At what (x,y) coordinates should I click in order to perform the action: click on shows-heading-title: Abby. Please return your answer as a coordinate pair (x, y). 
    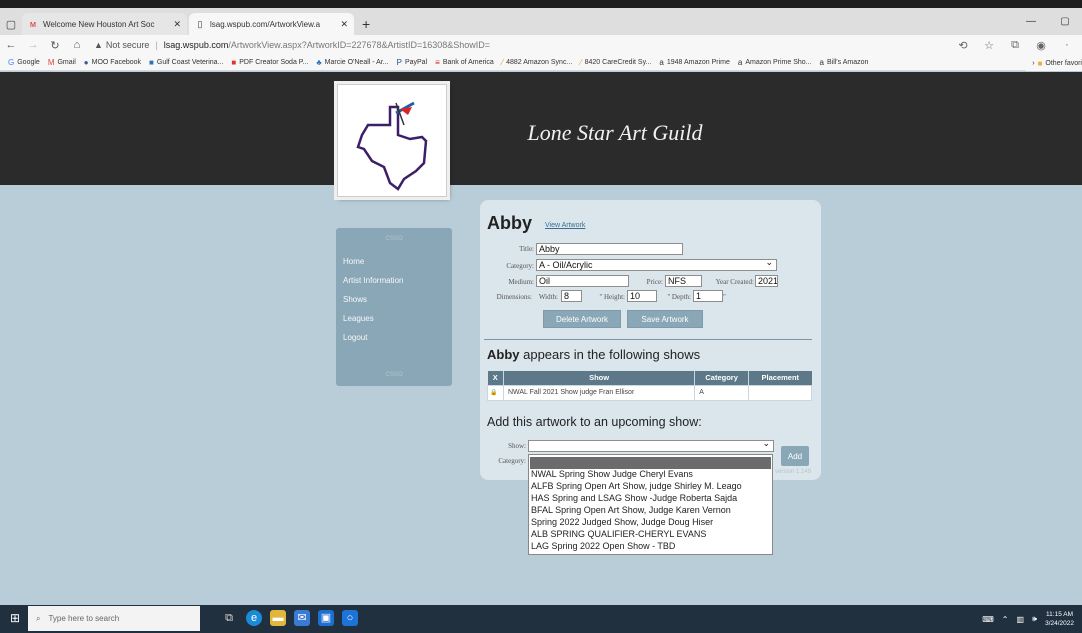
    Looking at the image, I should click on (503, 354).